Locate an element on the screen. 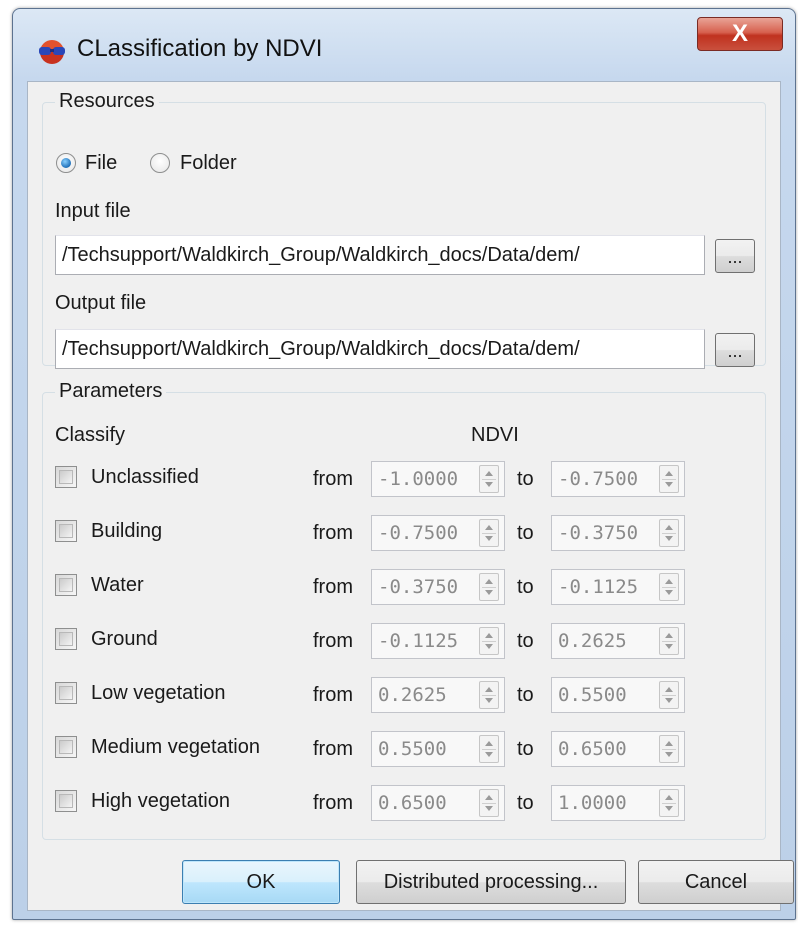 The width and height of the screenshot is (798, 925). class-label: Medium vegetation is located at coordinates (175, 747).